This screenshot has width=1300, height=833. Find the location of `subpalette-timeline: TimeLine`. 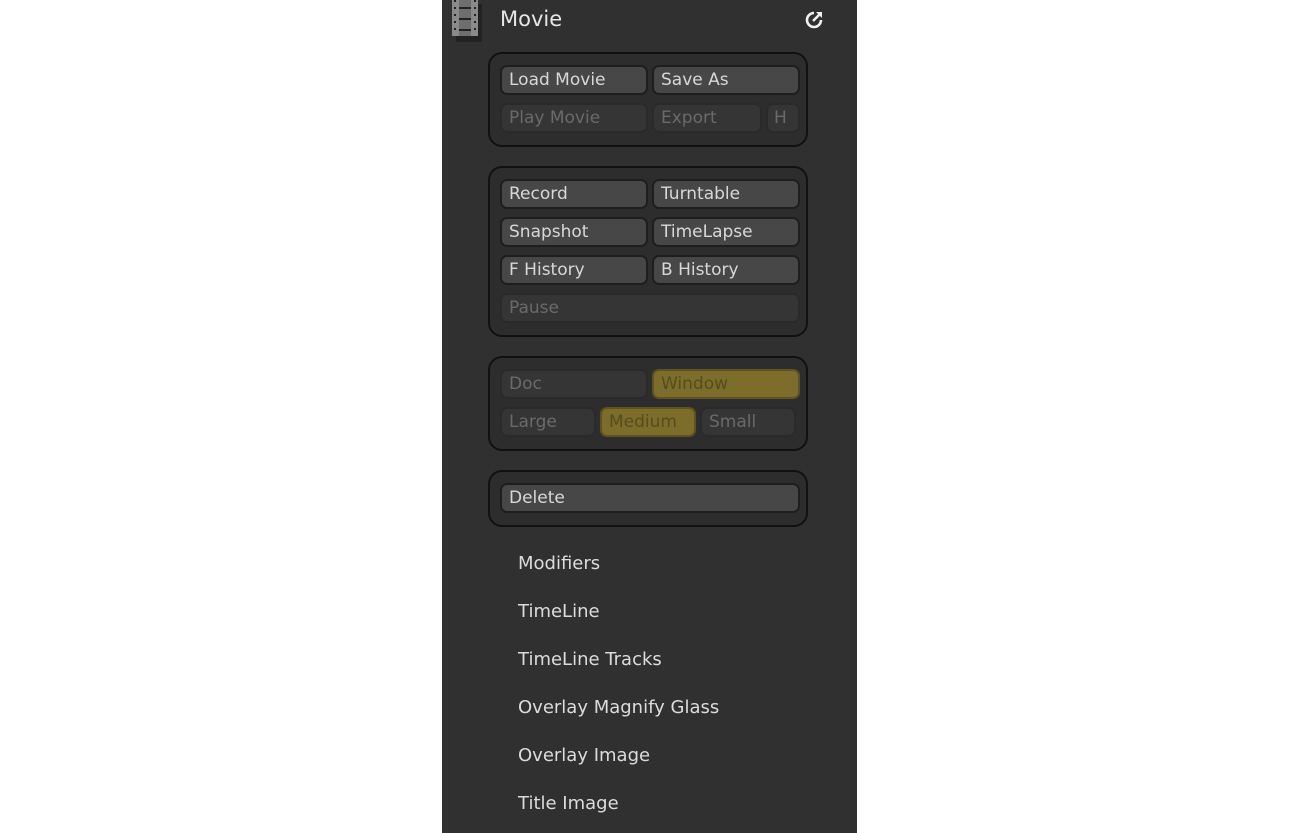

subpalette-timeline: TimeLine is located at coordinates (559, 611).